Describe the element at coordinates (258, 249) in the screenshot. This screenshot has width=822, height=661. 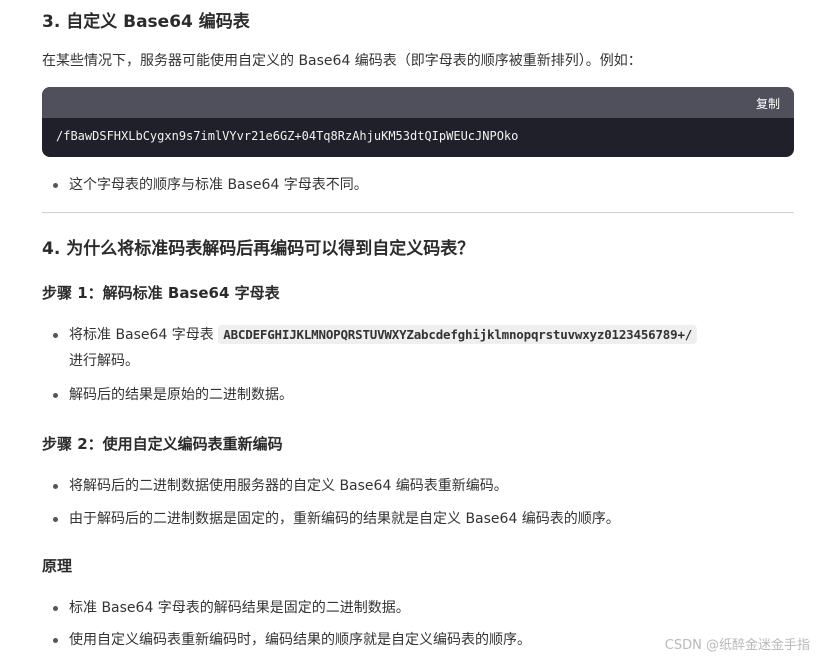
I see `section-4-heading: 4. 为什么将标准码表解码后再编码可以得到自定义码表？` at that location.